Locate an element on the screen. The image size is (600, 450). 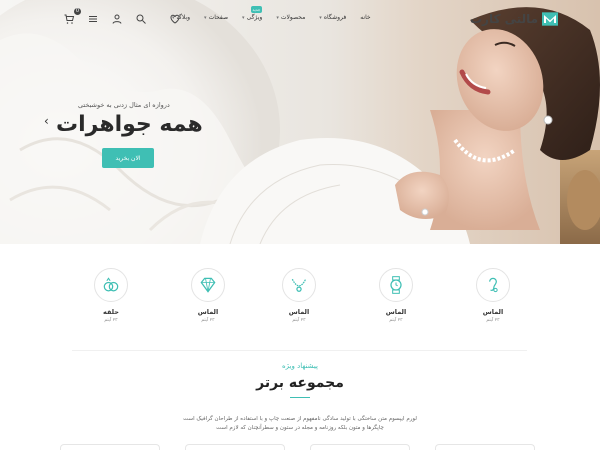
nav-label: فروشگاه is located at coordinates (335, 17).